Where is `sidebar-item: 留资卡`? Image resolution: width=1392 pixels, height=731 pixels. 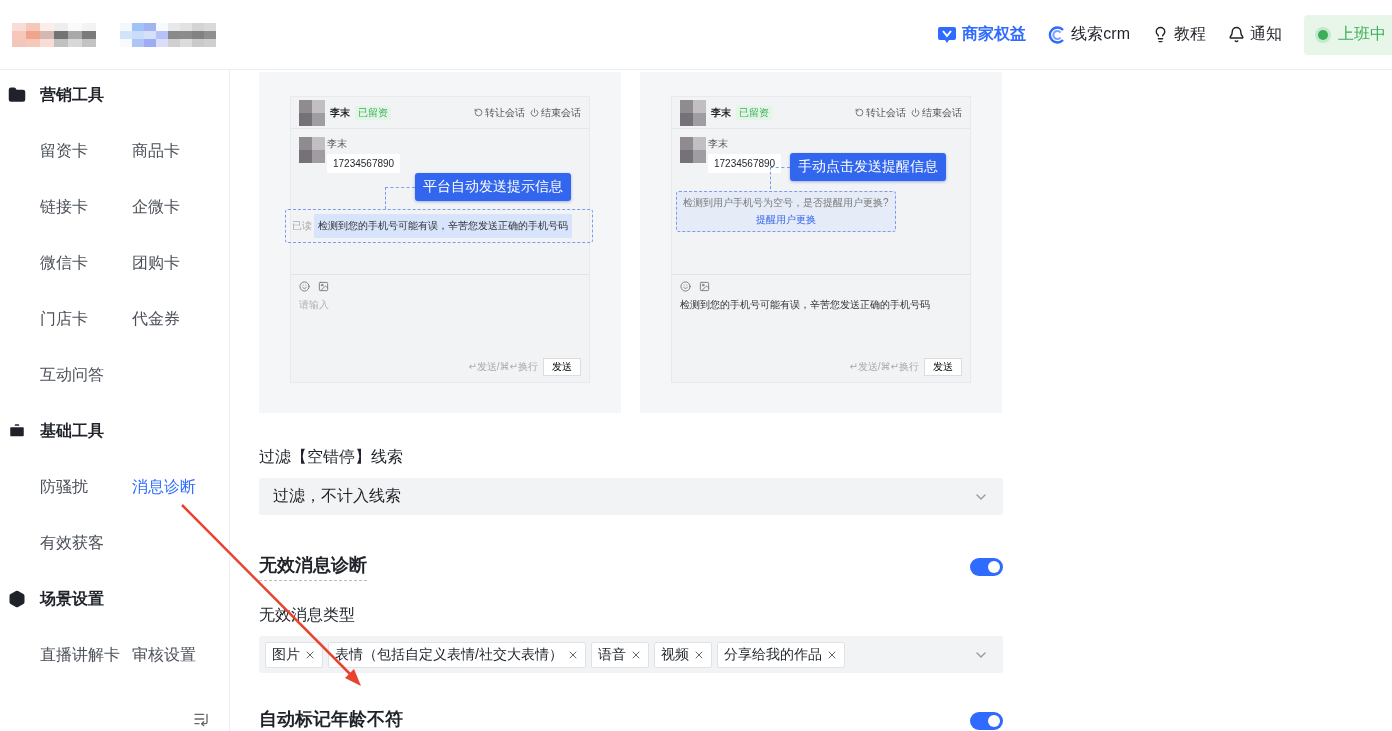
sidebar-item: 留资卡 is located at coordinates (86, 151).